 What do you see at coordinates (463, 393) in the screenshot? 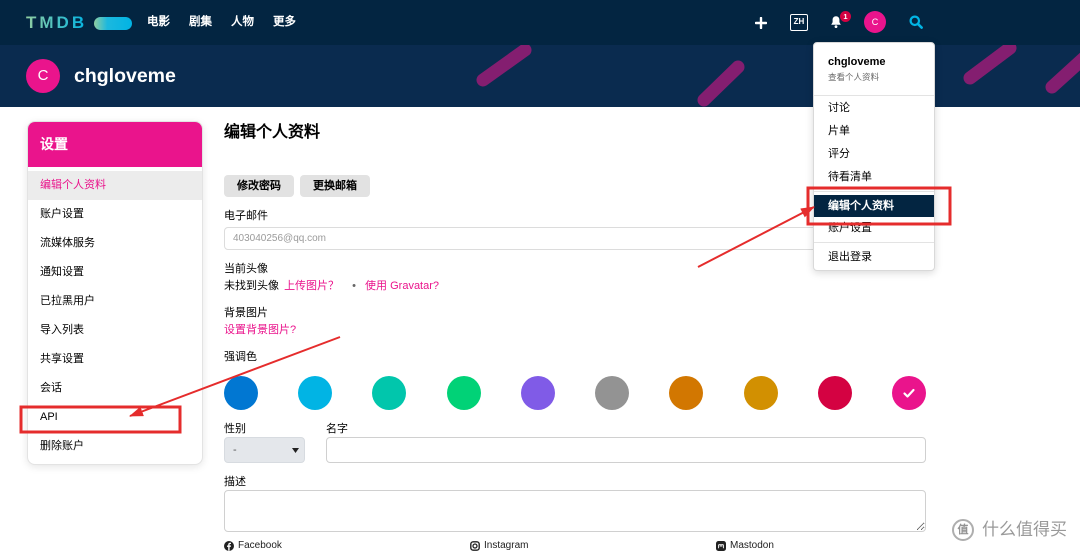
I see `accent-color-green` at bounding box center [463, 393].